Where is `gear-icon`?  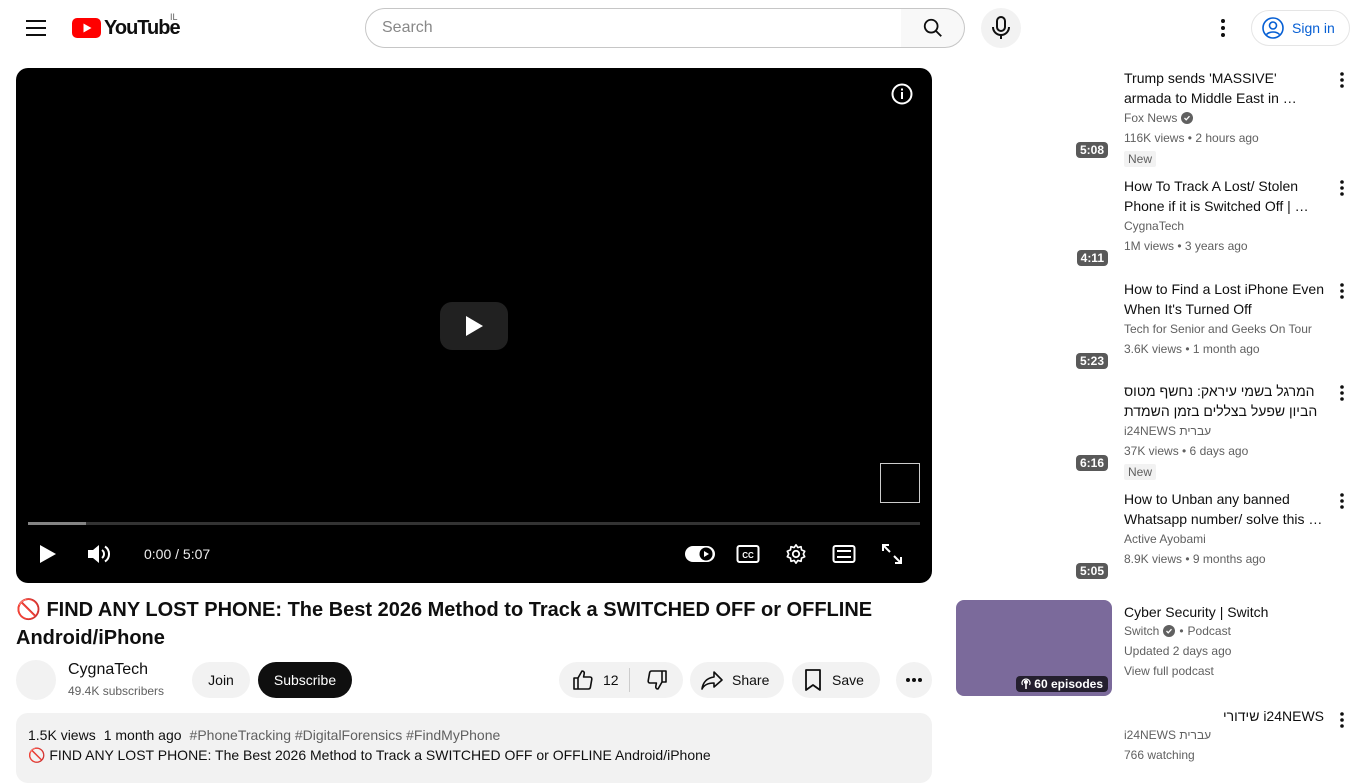
gear-icon is located at coordinates (796, 554).